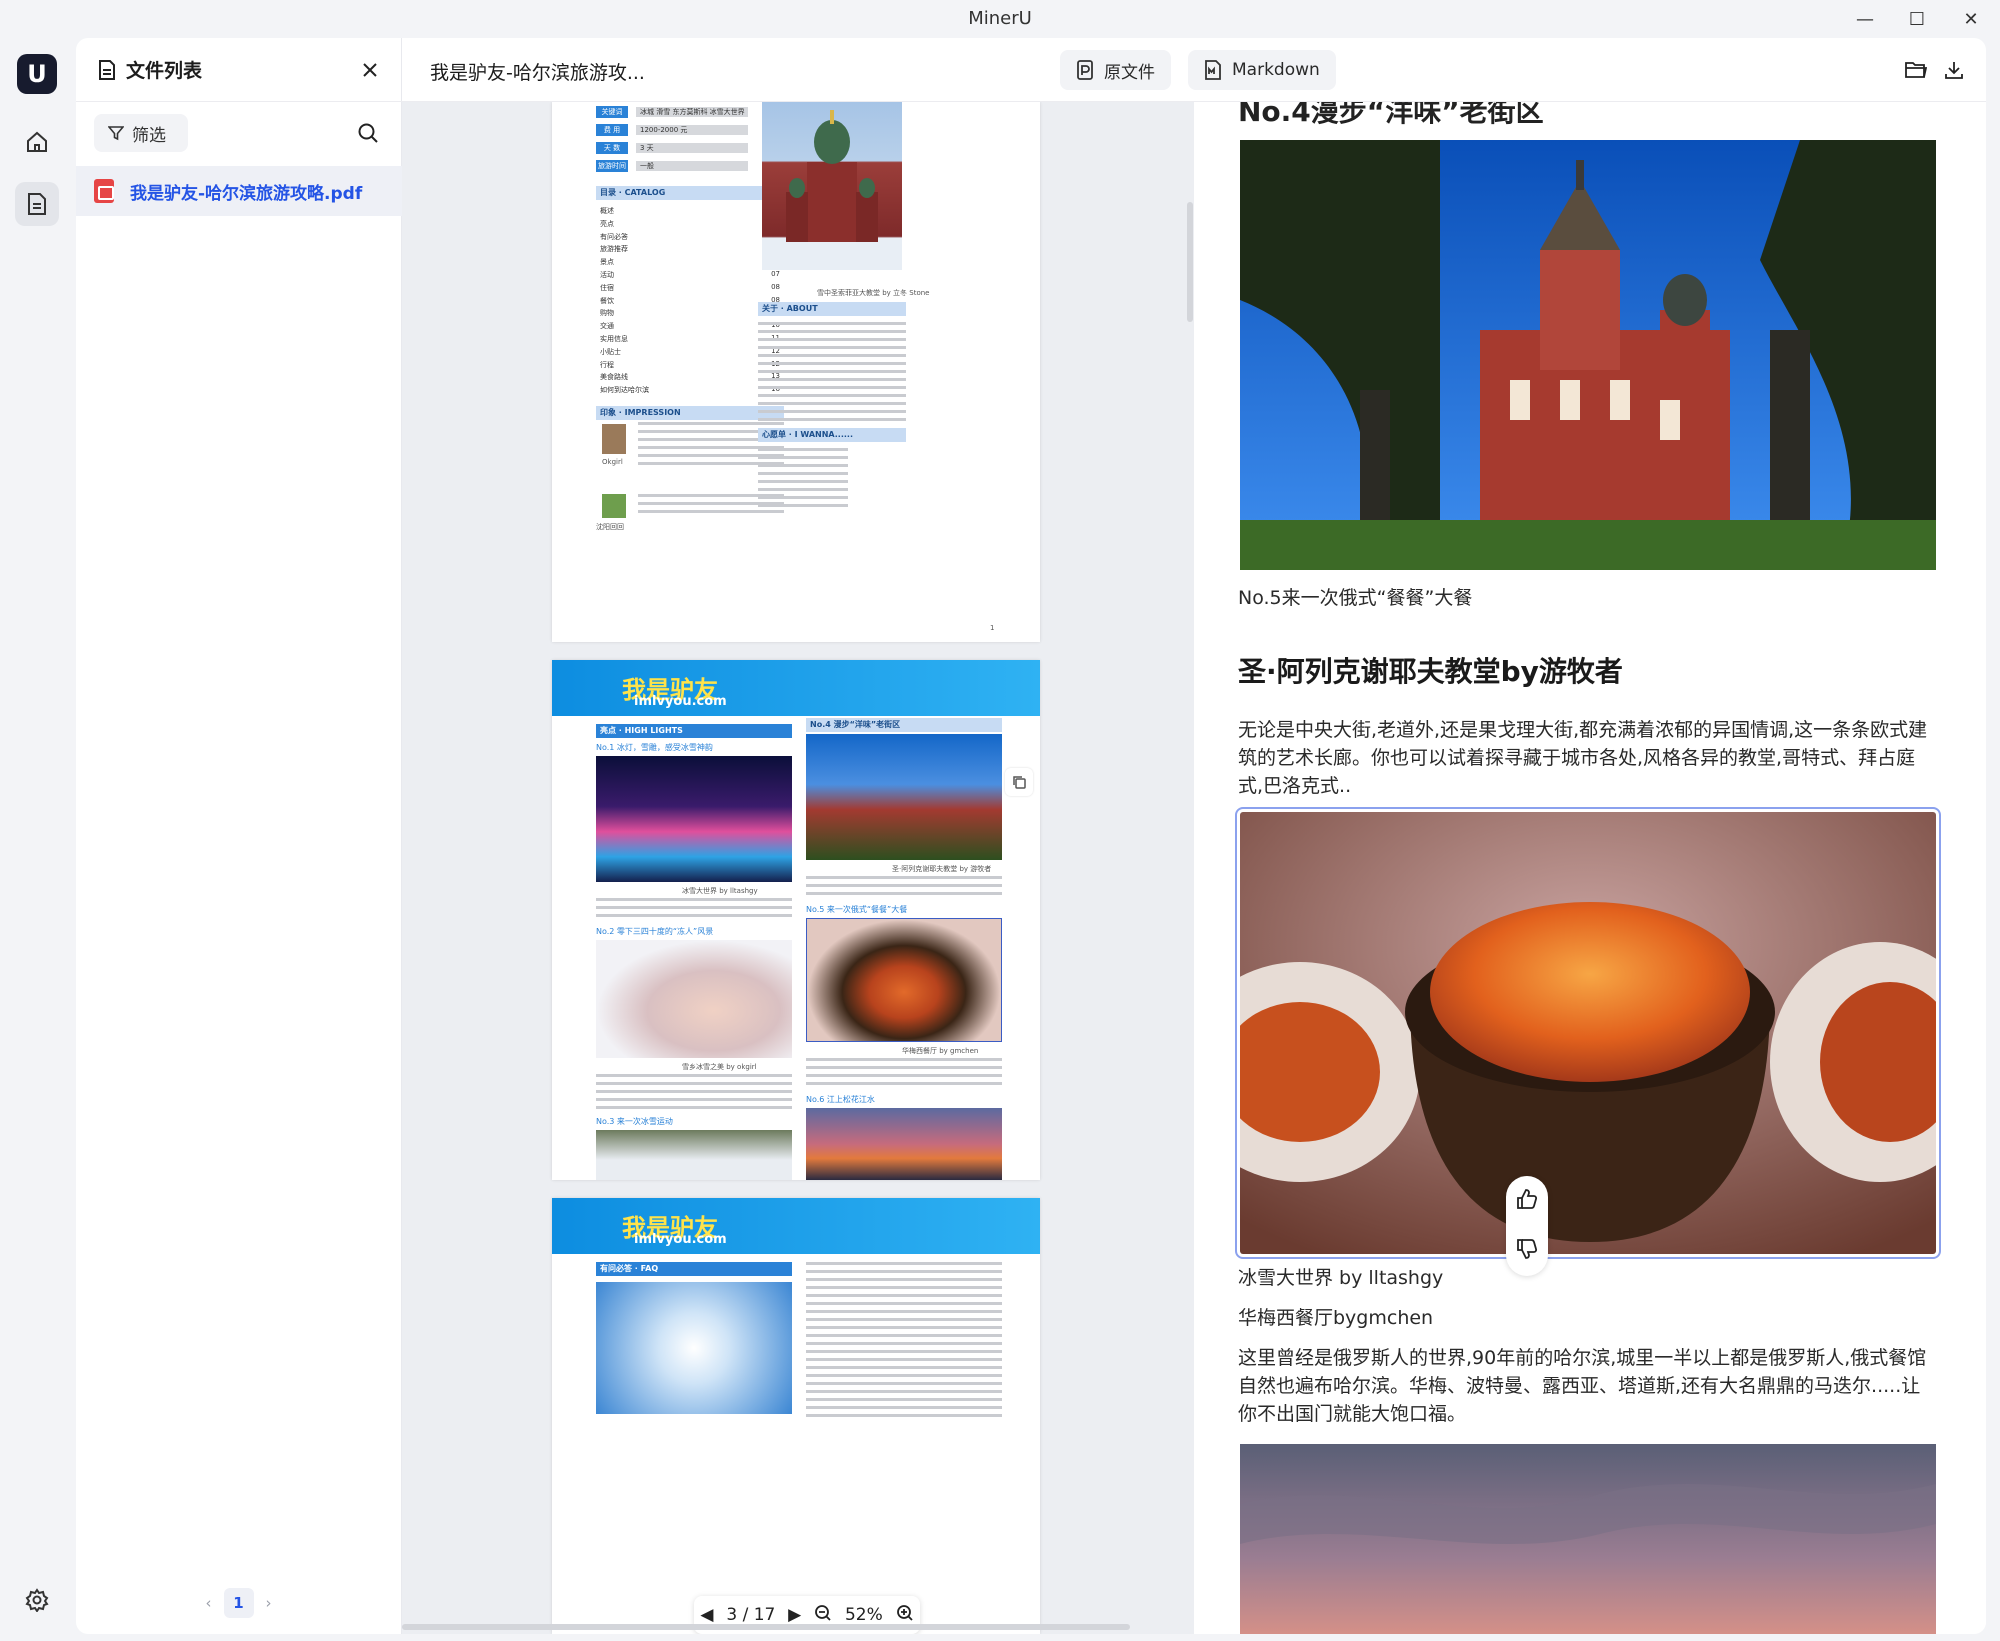 The image size is (2000, 1641). I want to click on catalog-row: 行程12, so click(690, 364).